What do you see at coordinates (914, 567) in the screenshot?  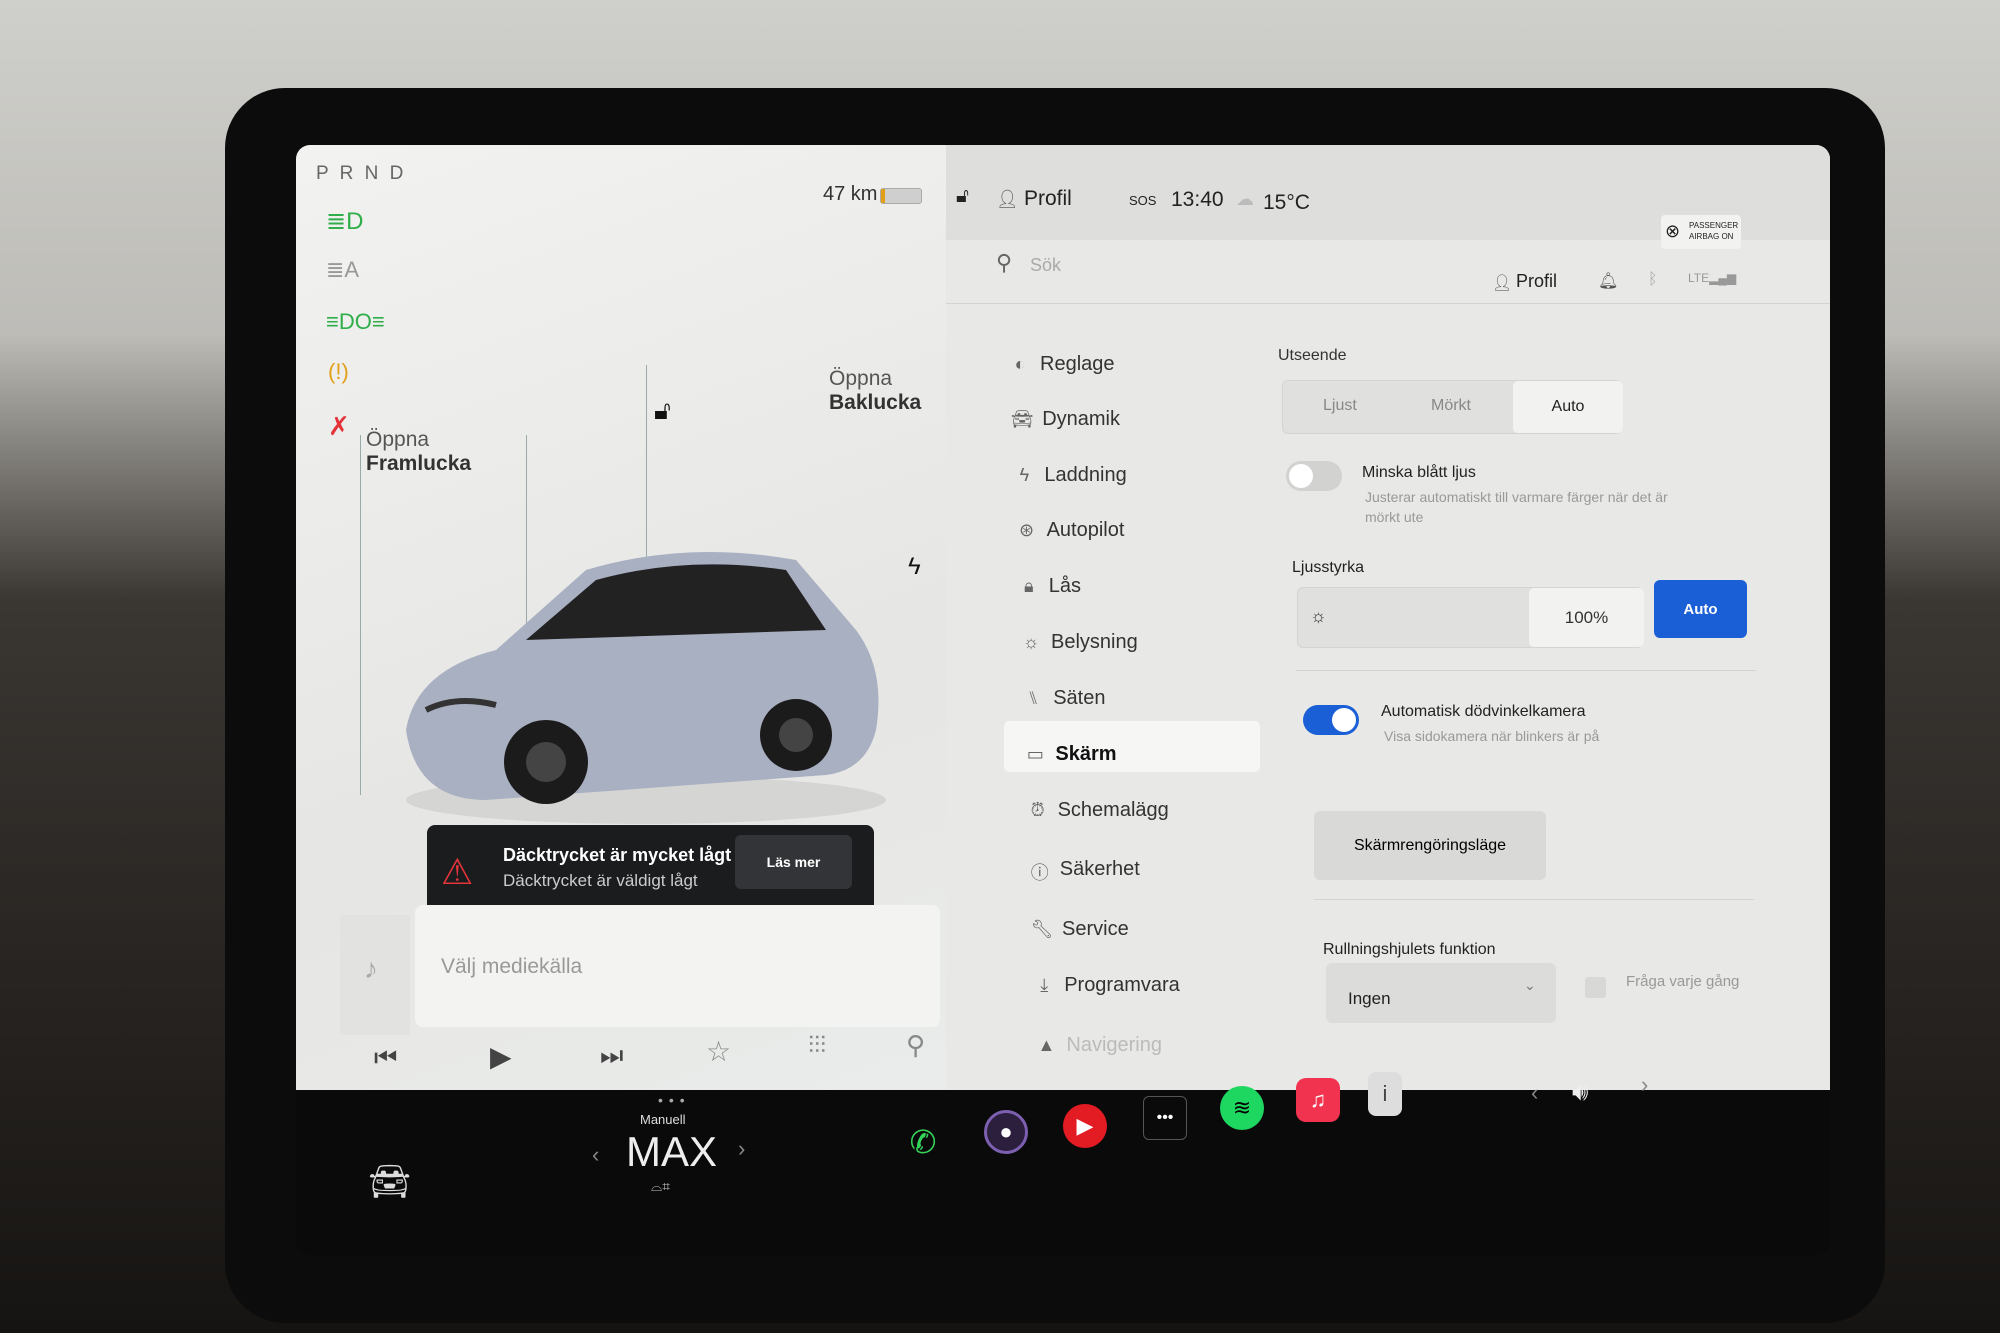 I see `charge-port-icon: ϟ` at bounding box center [914, 567].